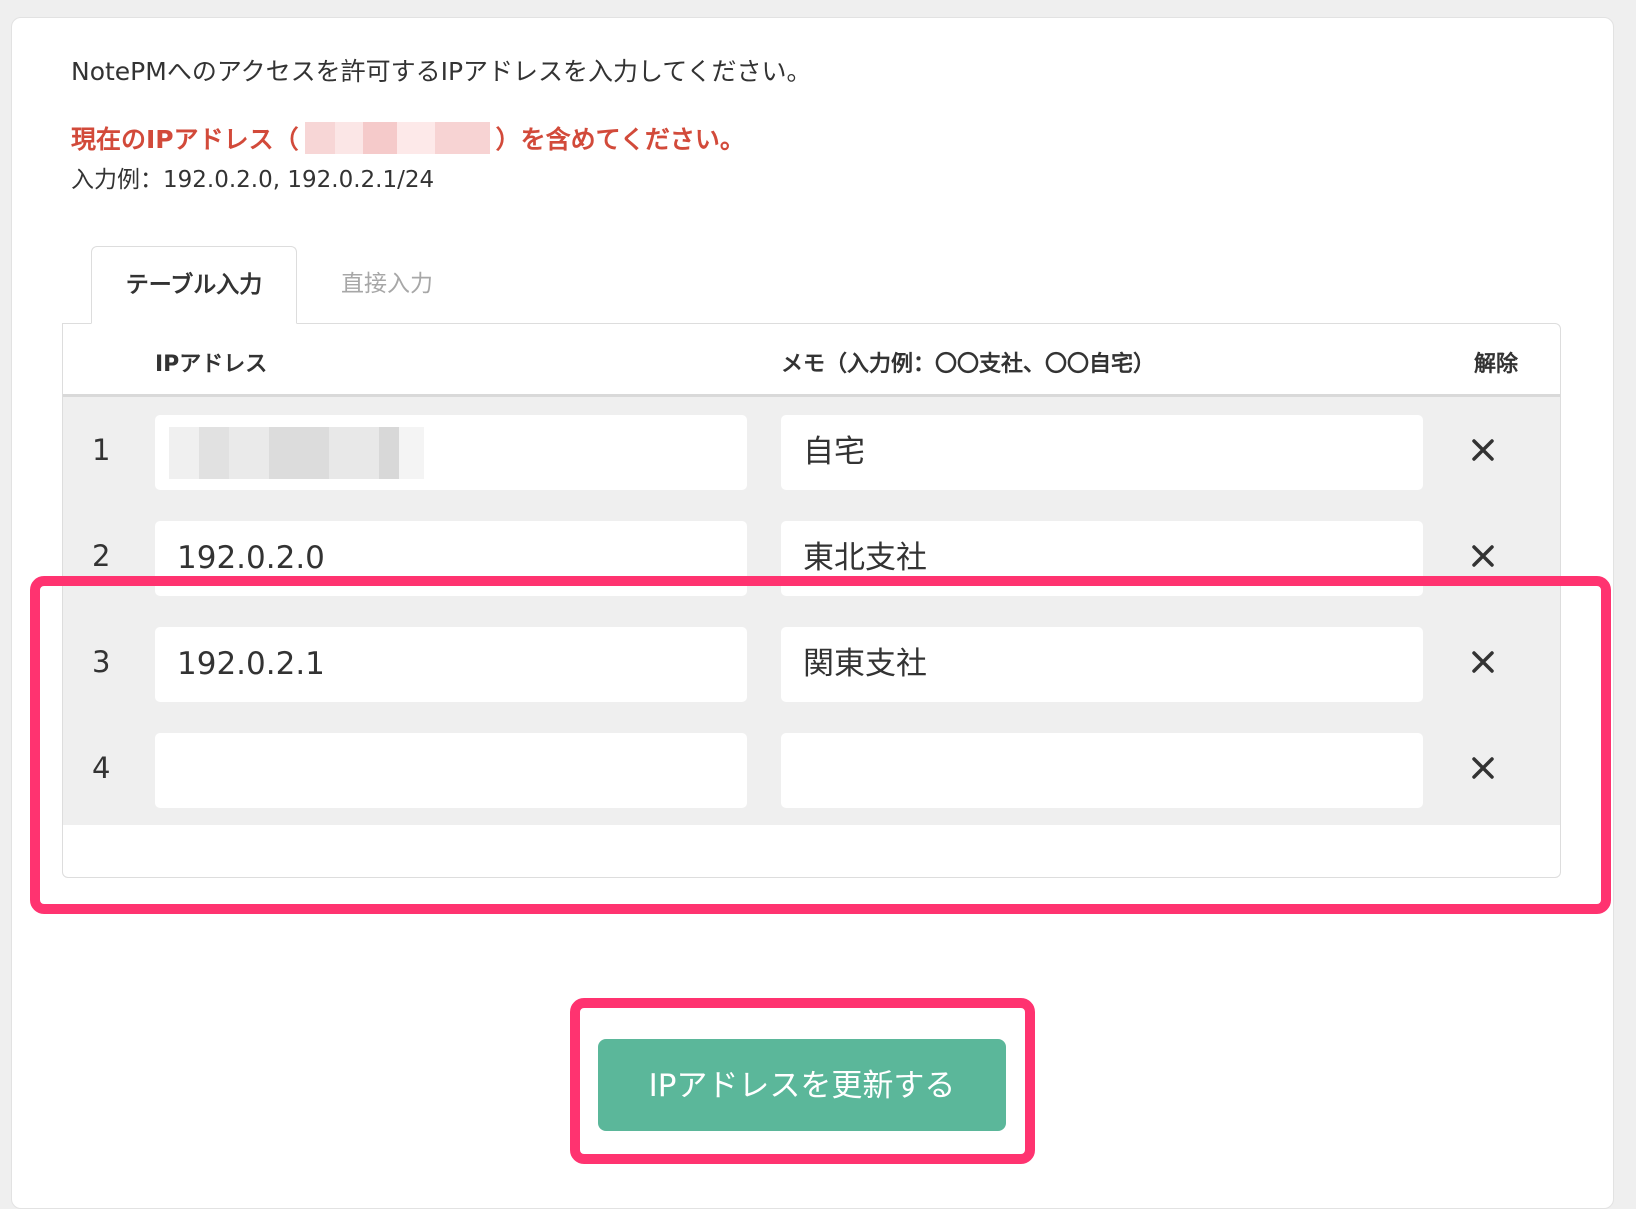  I want to click on ip-address-input: 192.0.2.1, so click(451, 664).